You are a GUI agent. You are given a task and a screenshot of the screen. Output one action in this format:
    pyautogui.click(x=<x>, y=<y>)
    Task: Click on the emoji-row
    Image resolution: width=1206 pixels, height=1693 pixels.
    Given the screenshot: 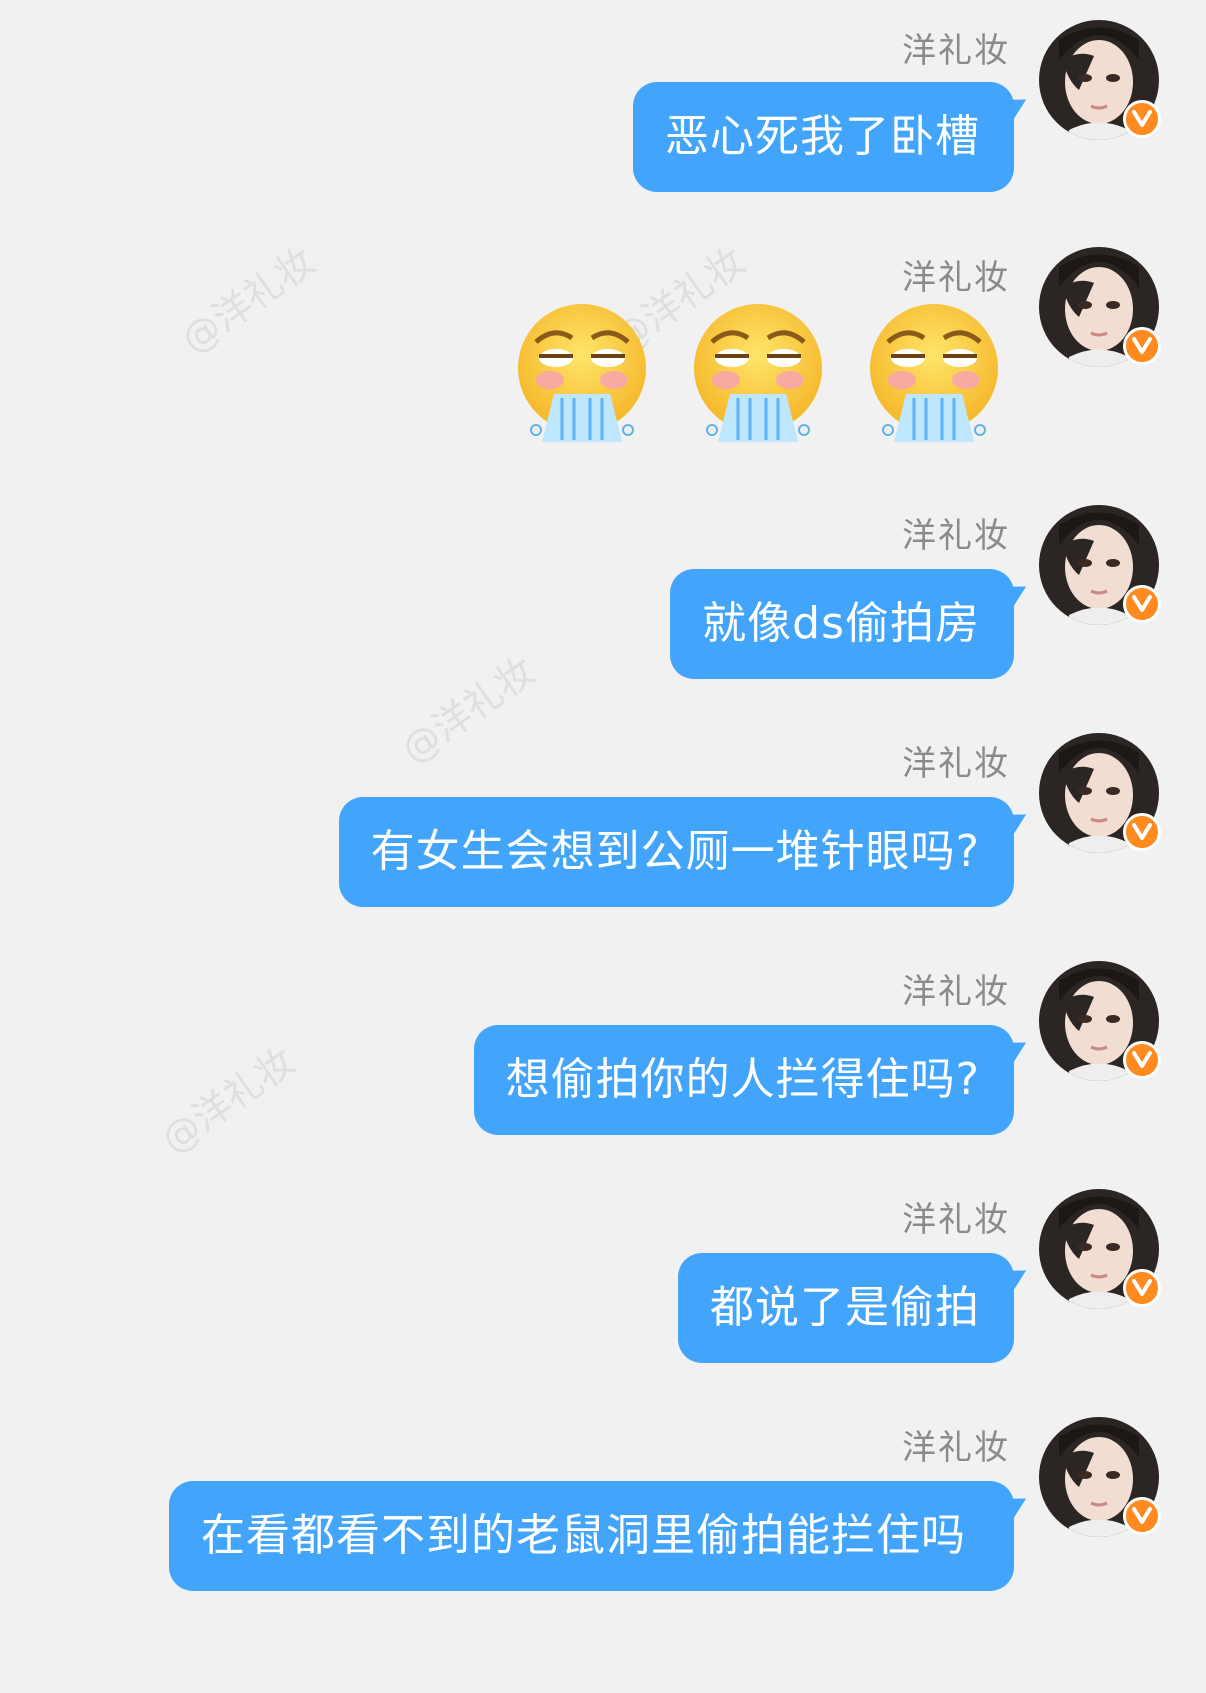 What is the action you would take?
    pyautogui.click(x=758, y=372)
    